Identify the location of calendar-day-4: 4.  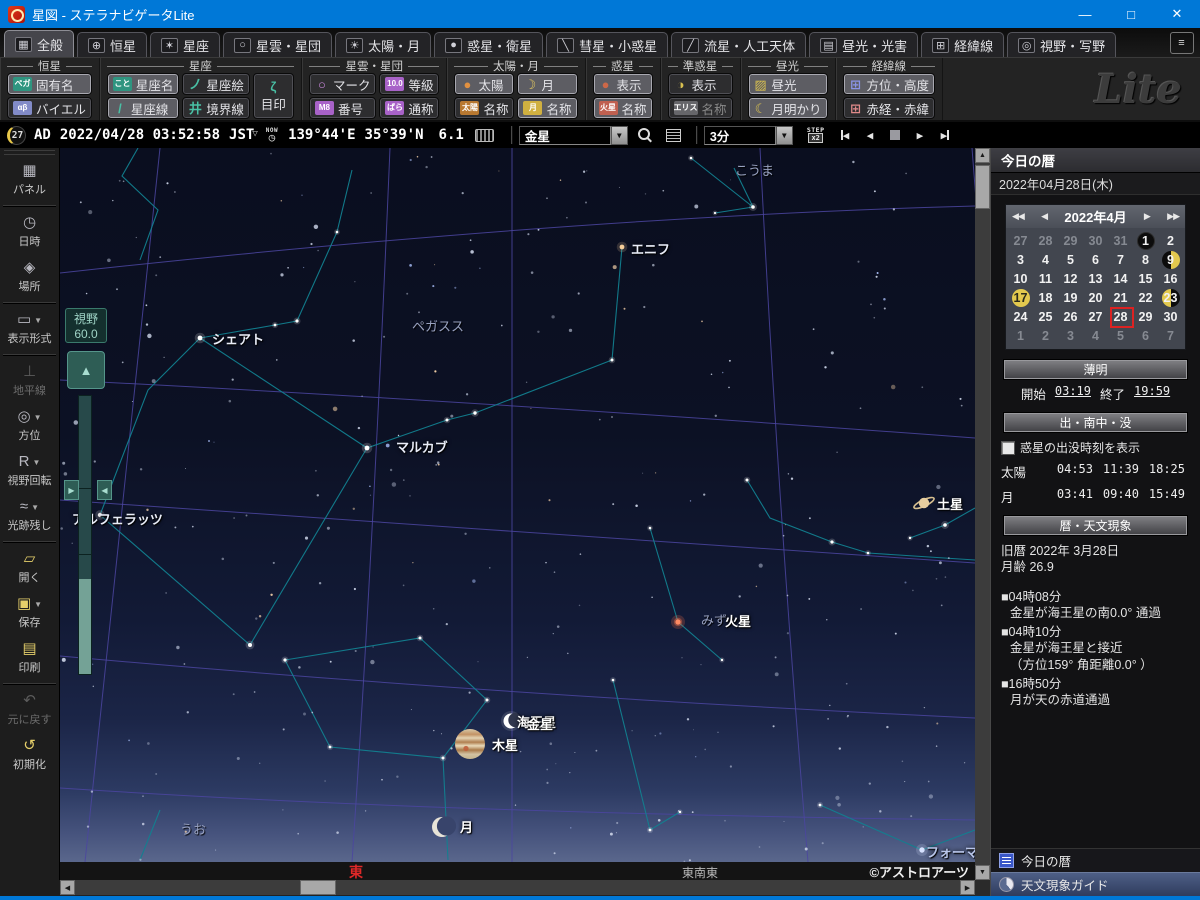
(1045, 259).